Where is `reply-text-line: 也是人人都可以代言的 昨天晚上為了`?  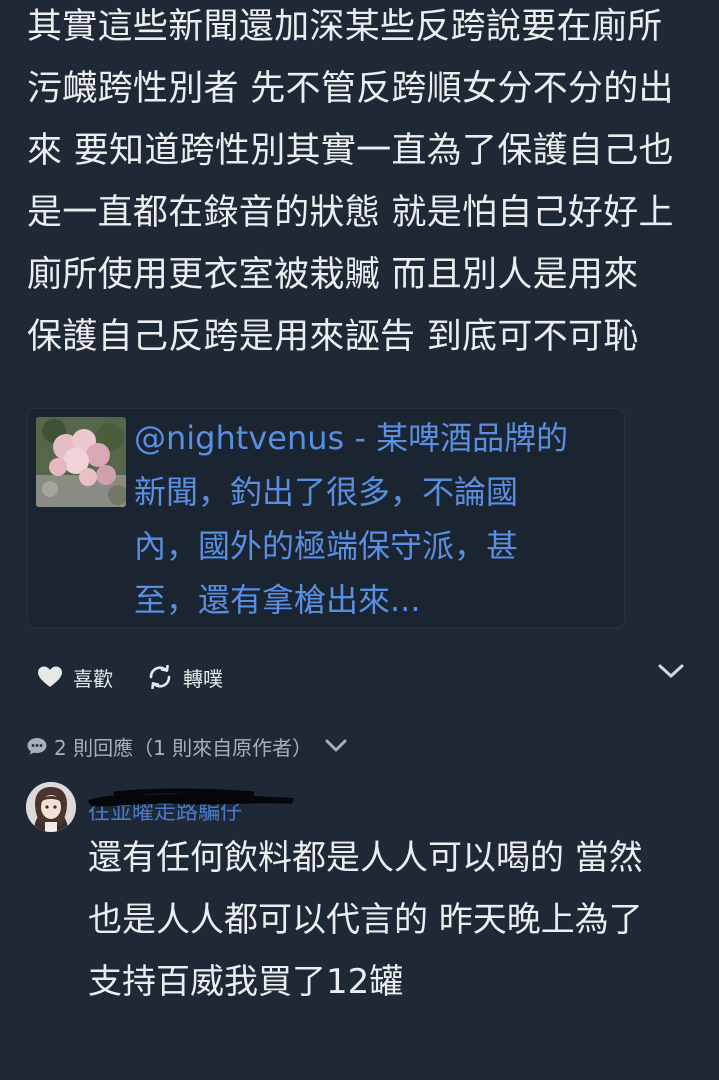
reply-text-line: 也是人人都可以代言的 昨天晚上為了 is located at coordinates (365, 920).